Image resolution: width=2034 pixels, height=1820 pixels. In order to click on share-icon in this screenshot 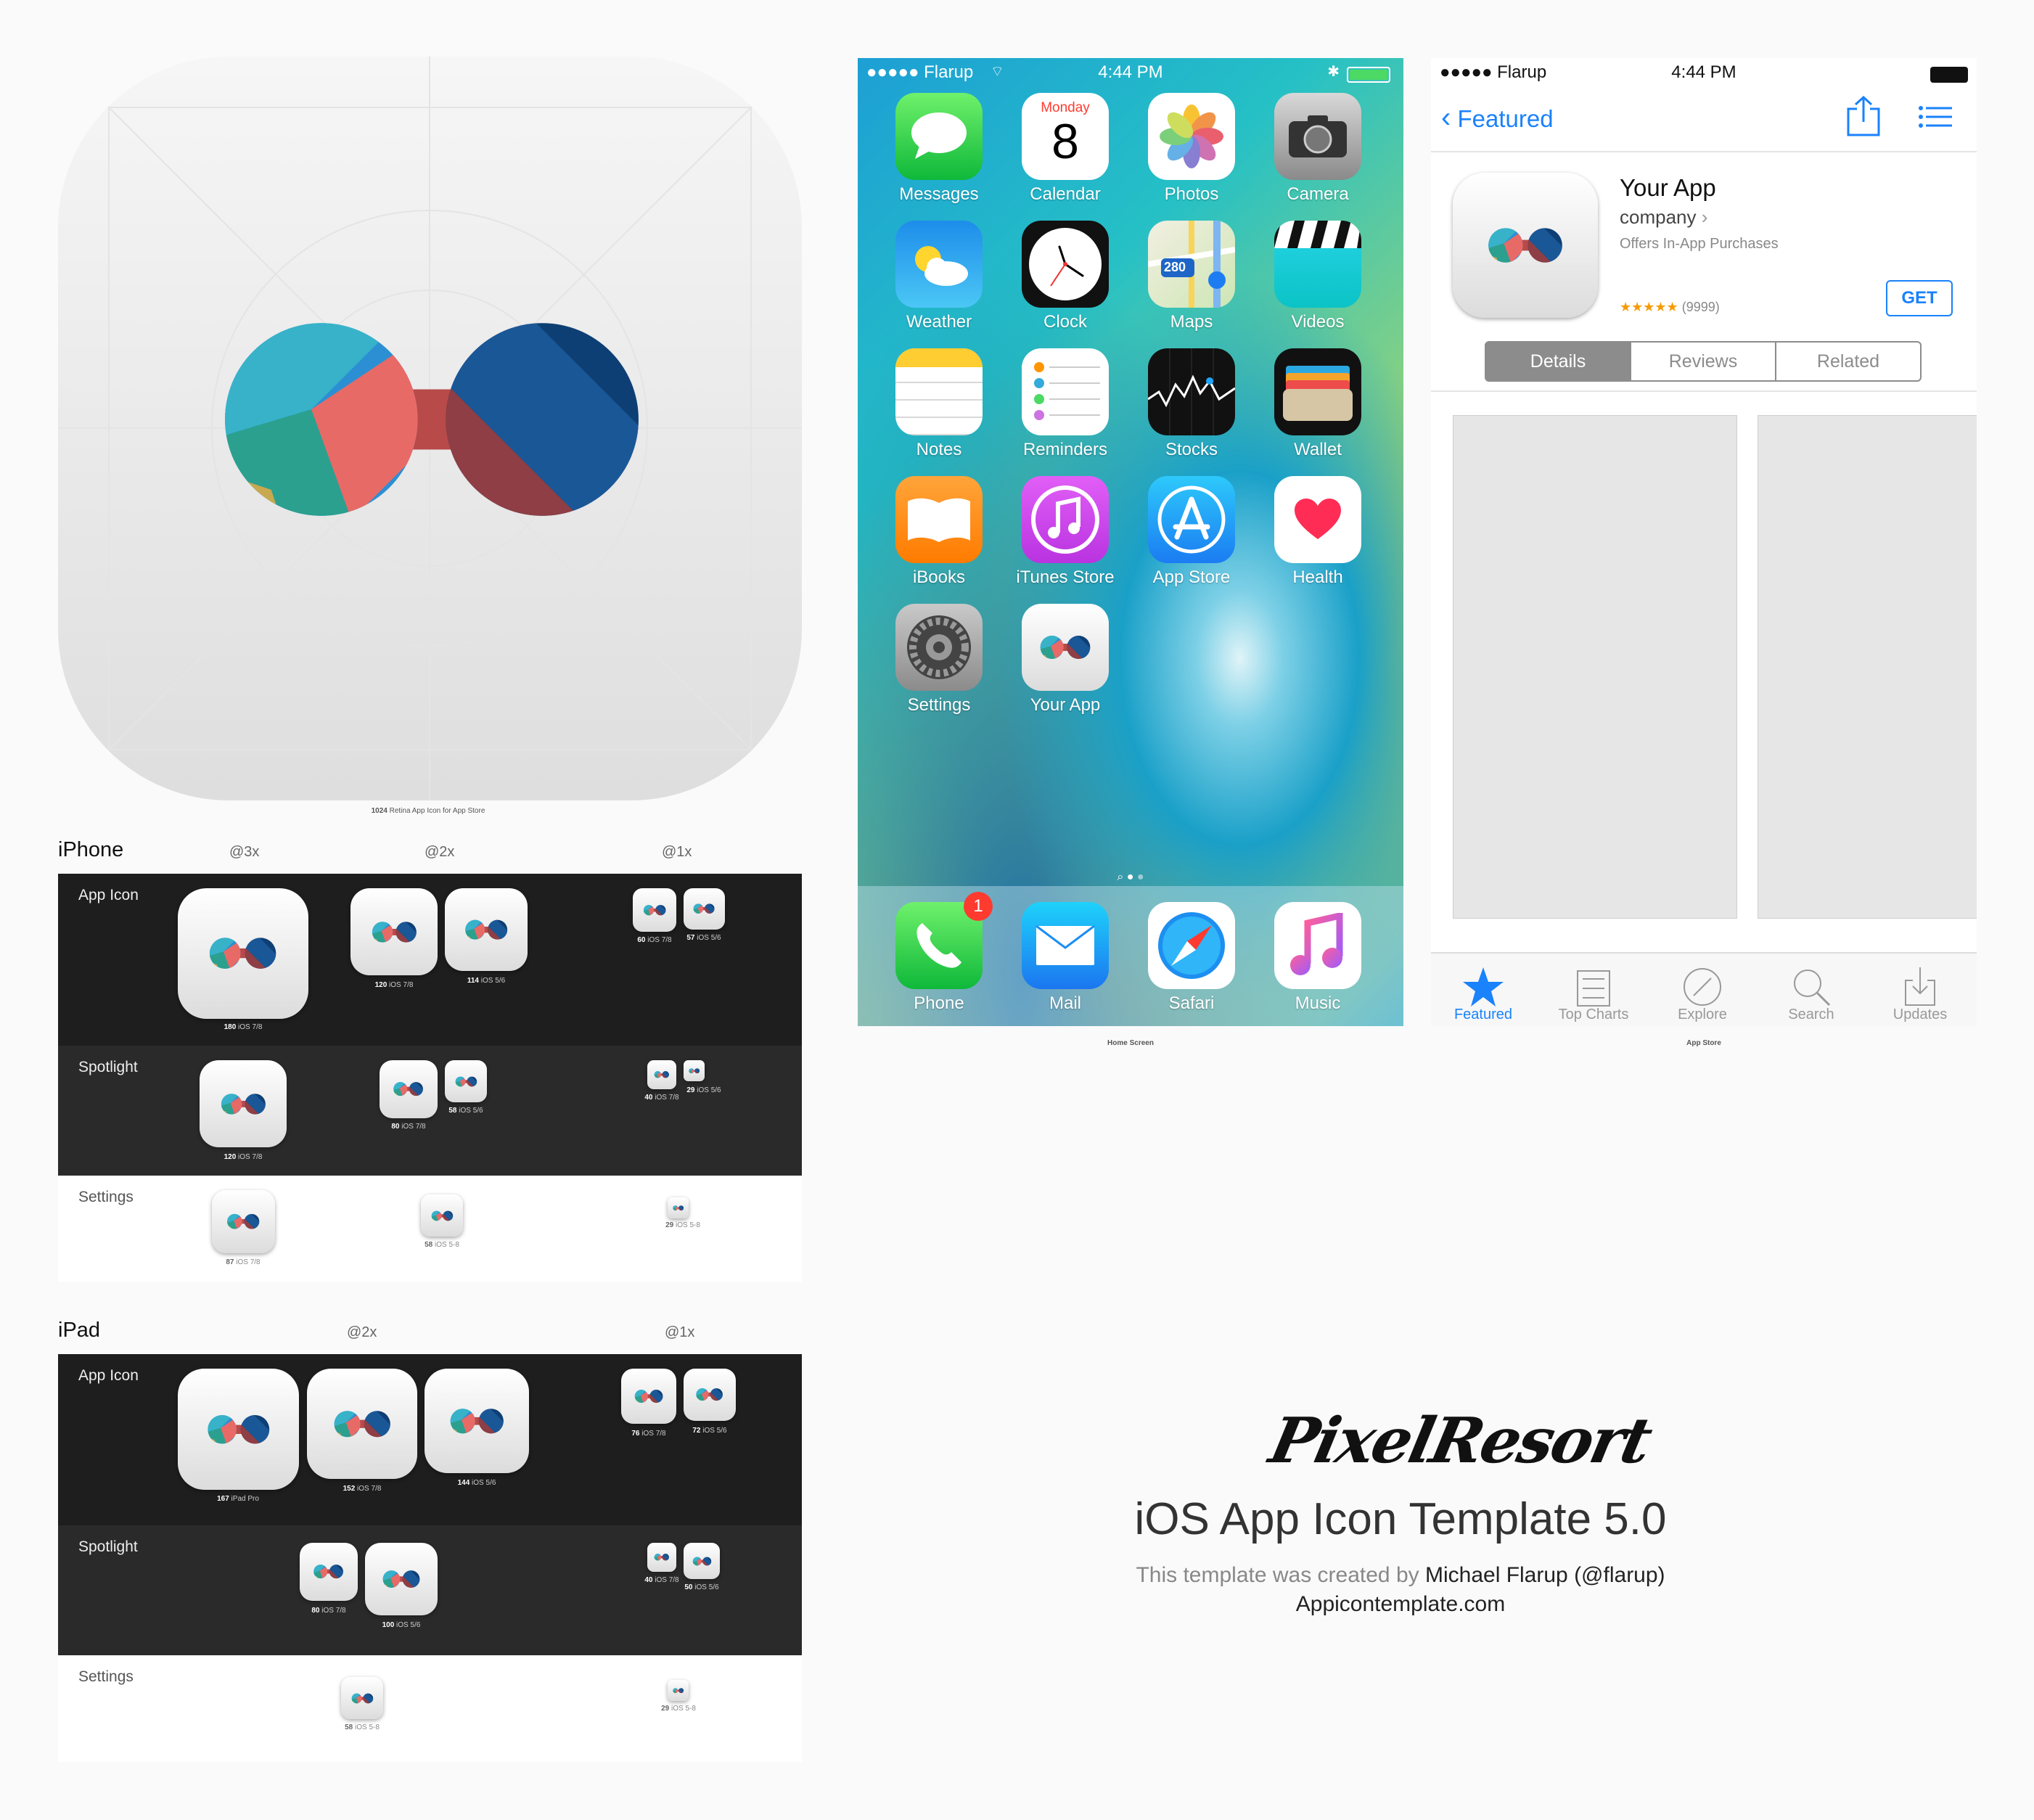, I will do `click(1863, 116)`.